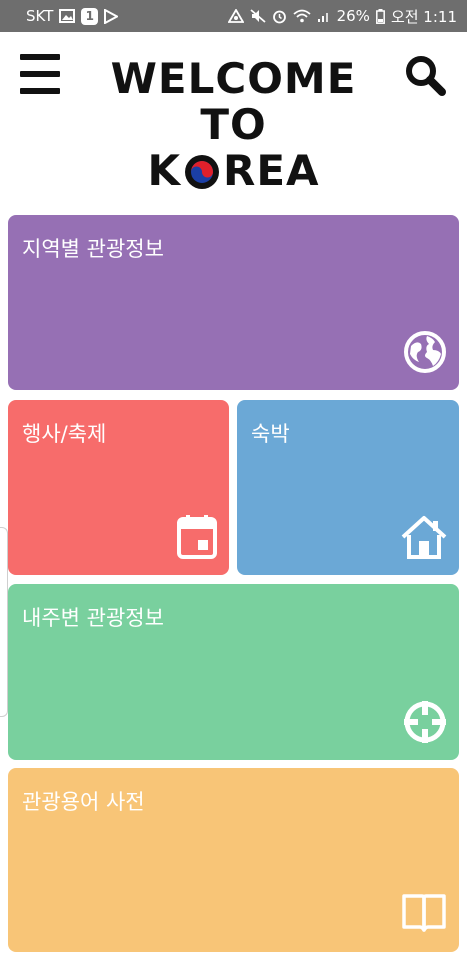 The width and height of the screenshot is (467, 960). Describe the element at coordinates (164, 170) in the screenshot. I see `title-letter-k: K` at that location.